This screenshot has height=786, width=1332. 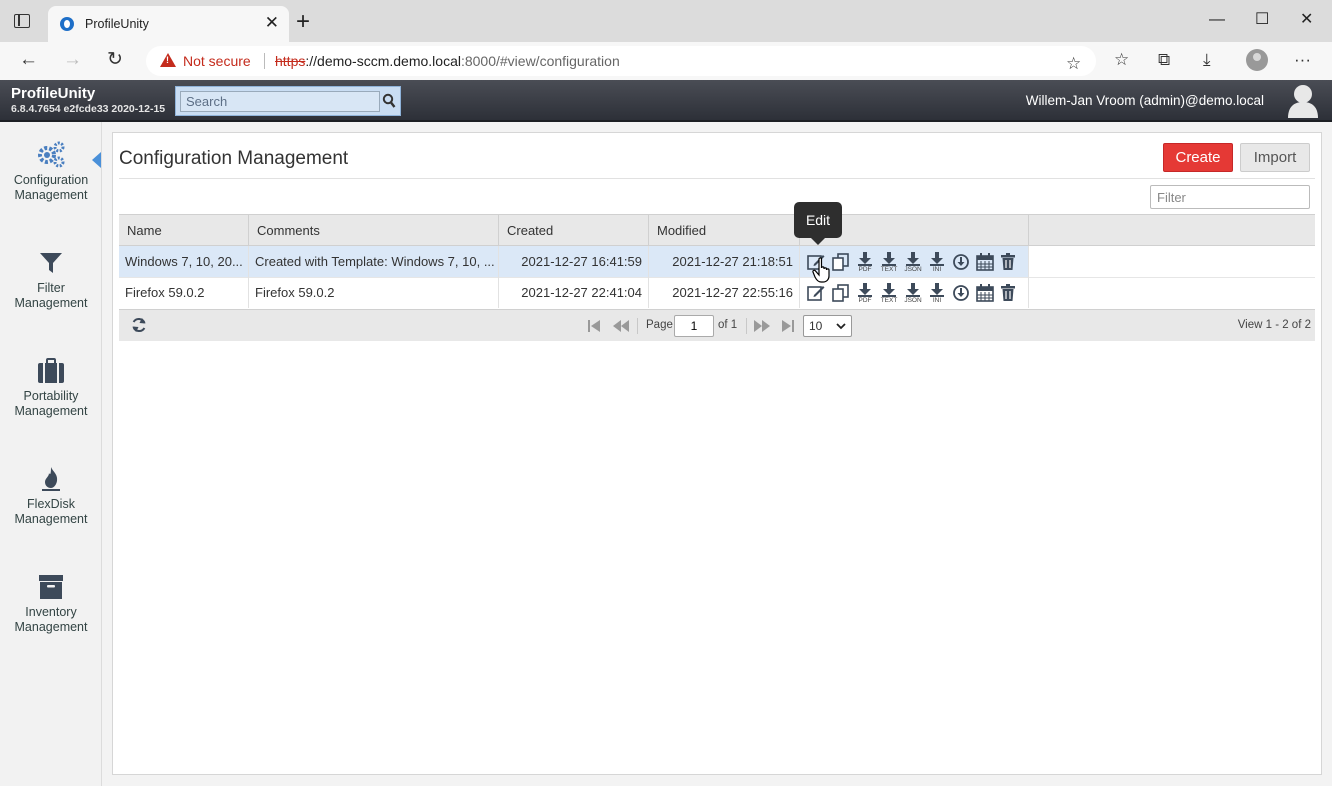 What do you see at coordinates (1302, 60) in the screenshot?
I see `more-menu-icon: ···` at bounding box center [1302, 60].